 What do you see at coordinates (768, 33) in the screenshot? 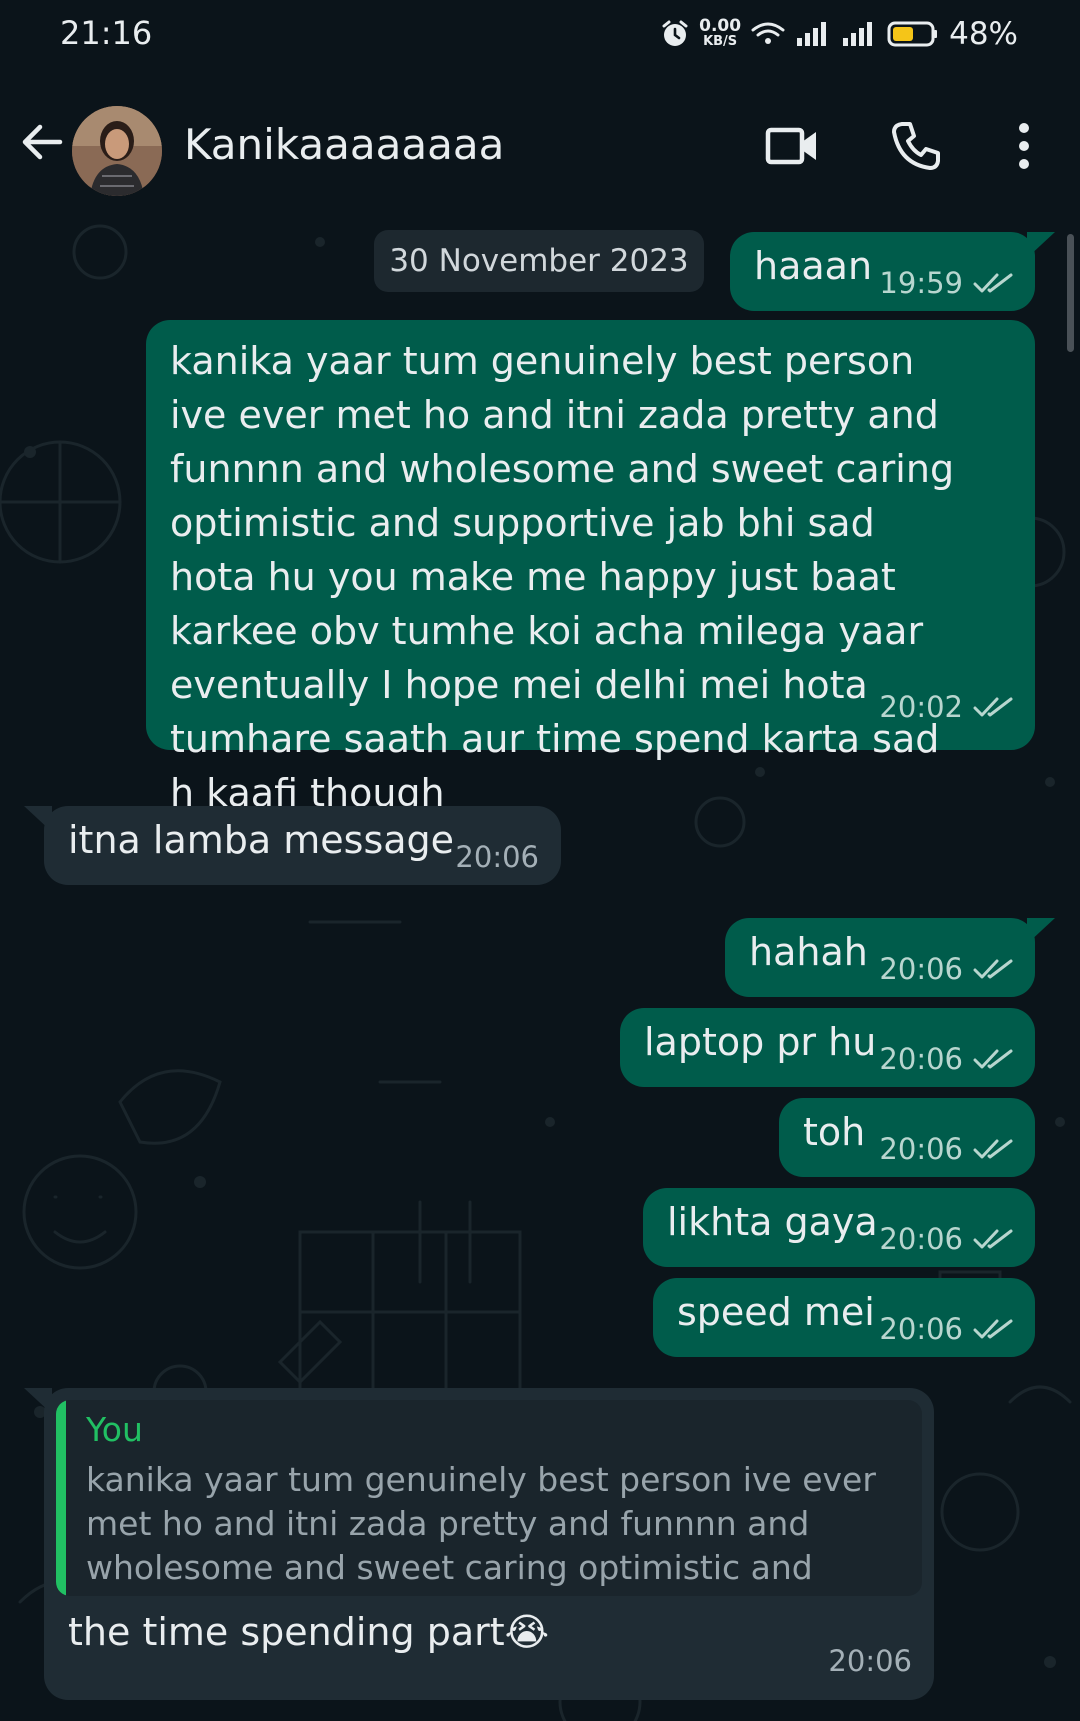
I see `wifi-icon` at bounding box center [768, 33].